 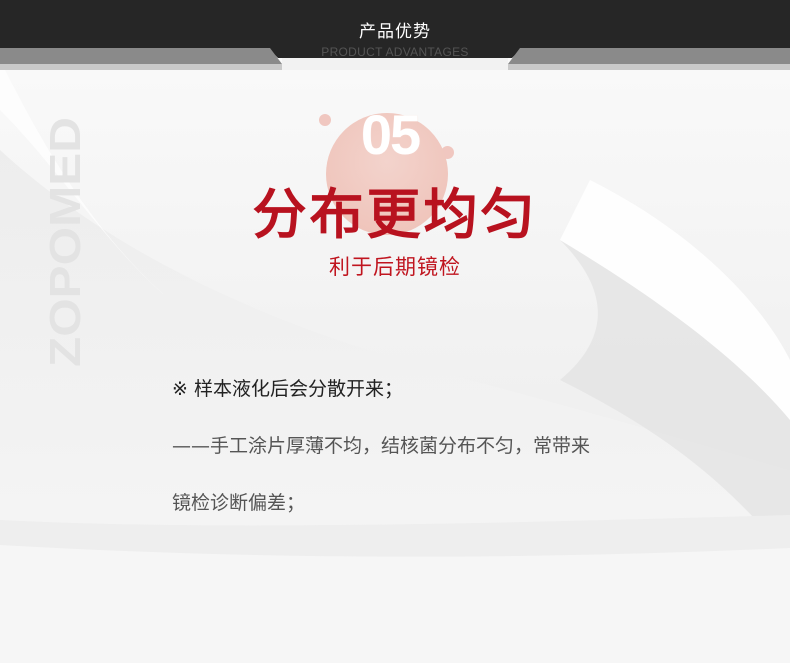 I want to click on header-banner: 产品优势 PRODUCT ADVANTAGES, so click(x=395, y=35).